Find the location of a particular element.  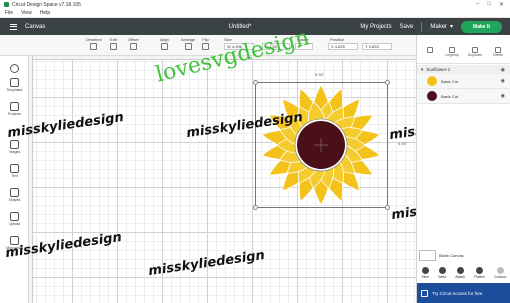

ungroup-label: Ungroup is located at coordinates (452, 55).